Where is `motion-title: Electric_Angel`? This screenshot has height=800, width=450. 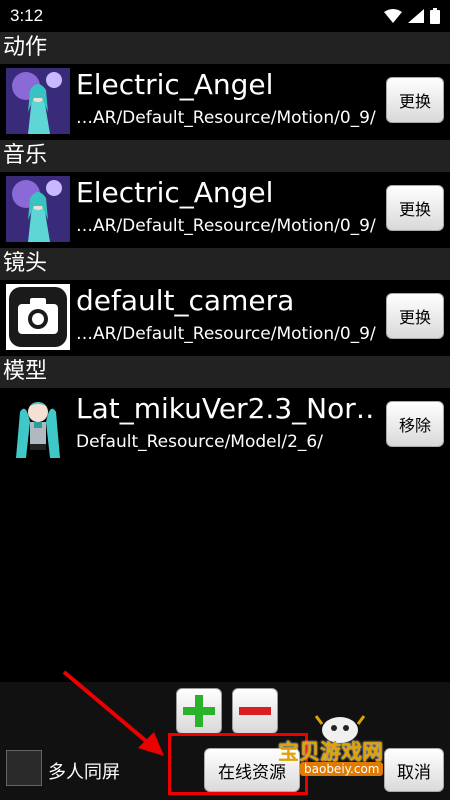 motion-title: Electric_Angel is located at coordinates (175, 84).